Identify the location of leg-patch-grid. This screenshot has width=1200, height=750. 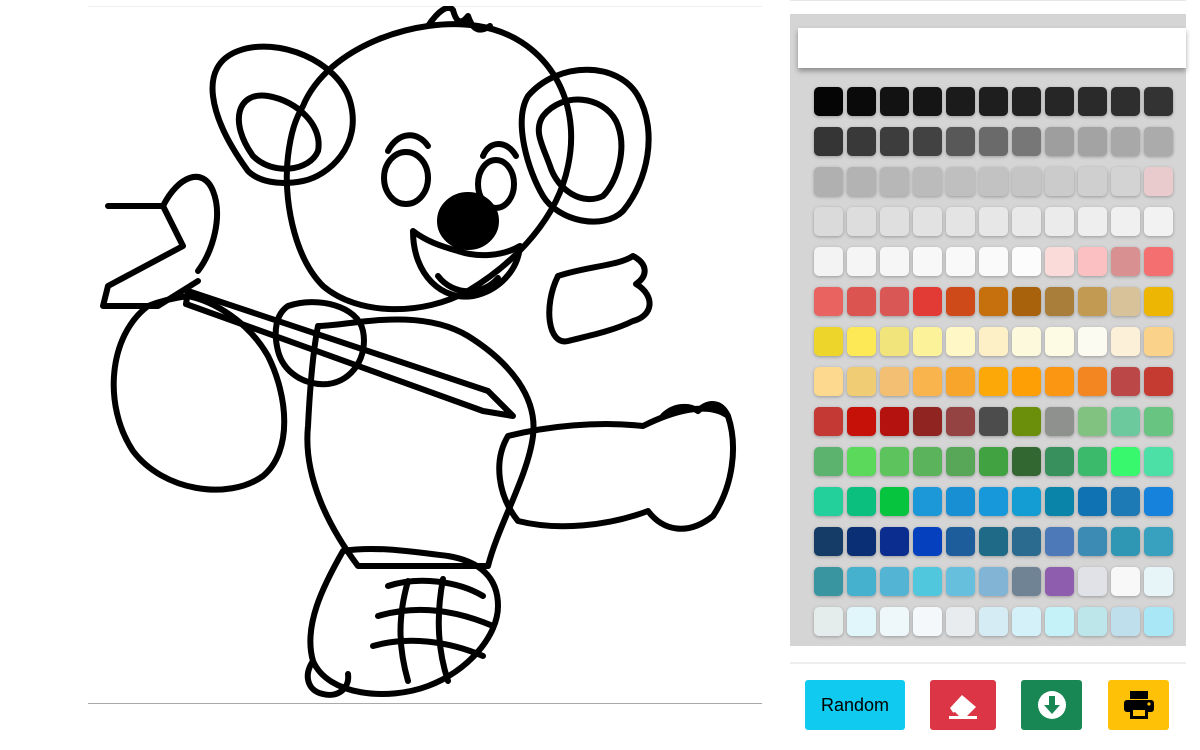
(433, 630).